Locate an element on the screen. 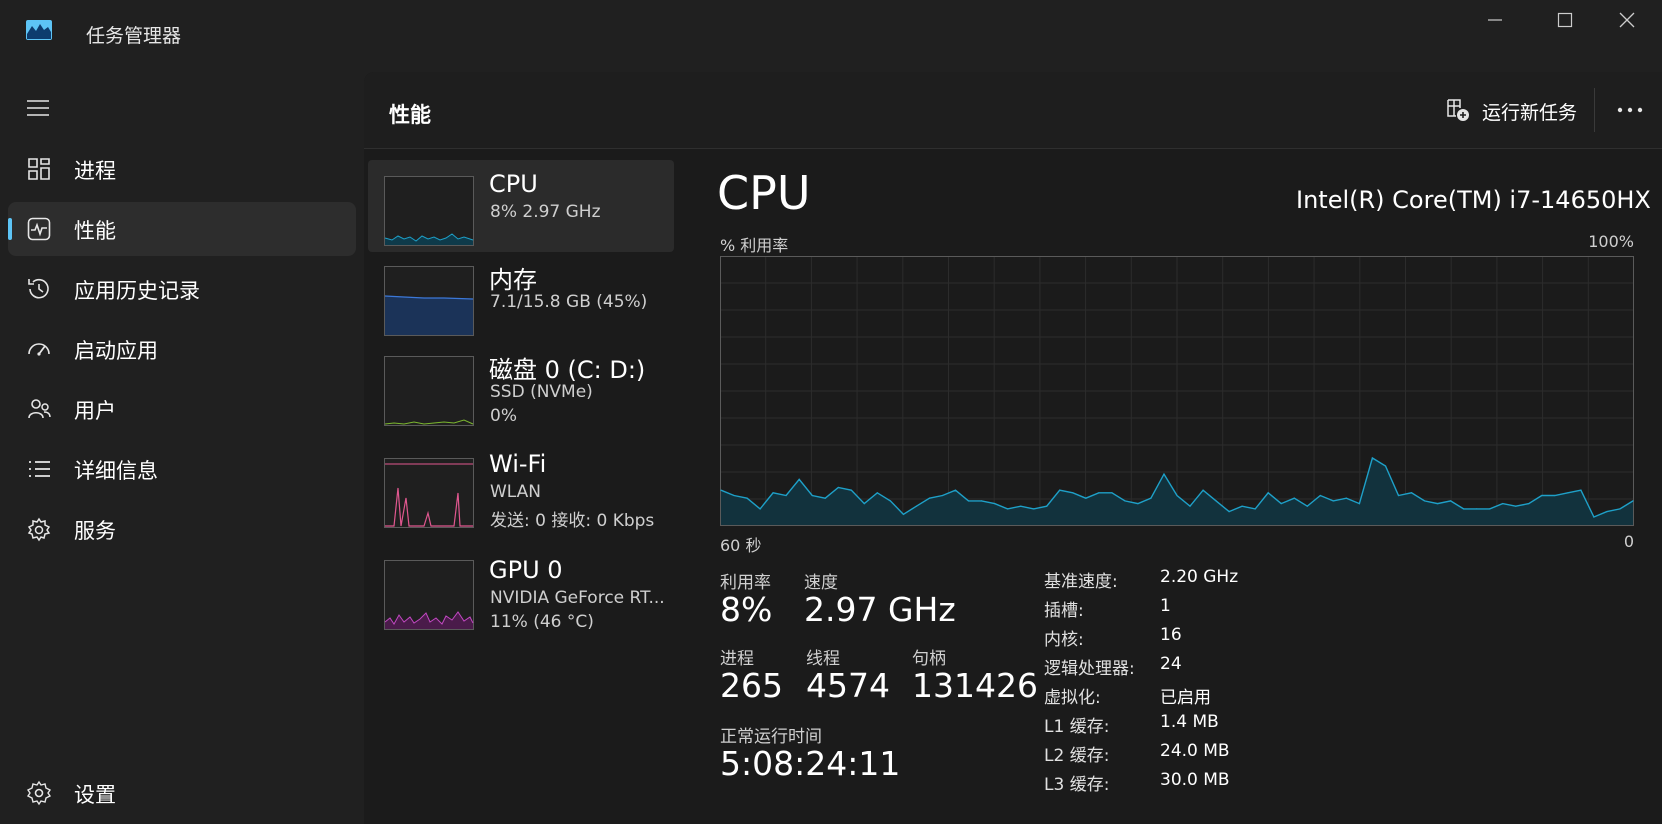 The height and width of the screenshot is (824, 1662). startup-icon is located at coordinates (39, 349).